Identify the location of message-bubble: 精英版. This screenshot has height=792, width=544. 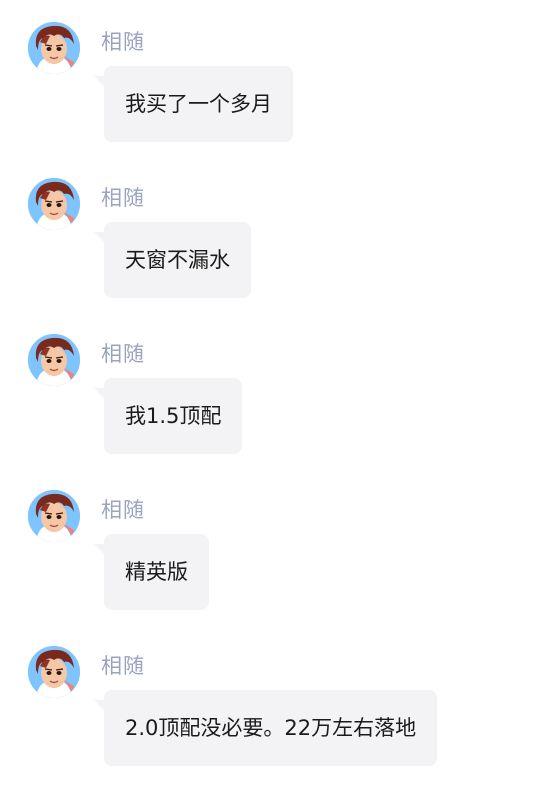
(151, 572).